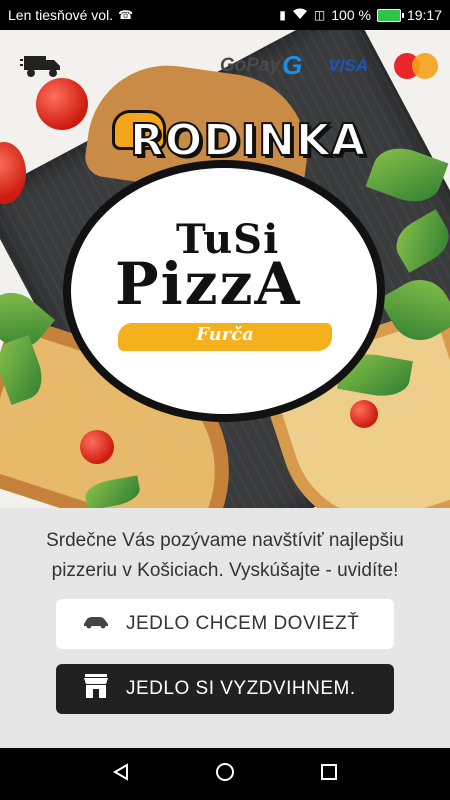  What do you see at coordinates (121, 774) in the screenshot?
I see `back-icon` at bounding box center [121, 774].